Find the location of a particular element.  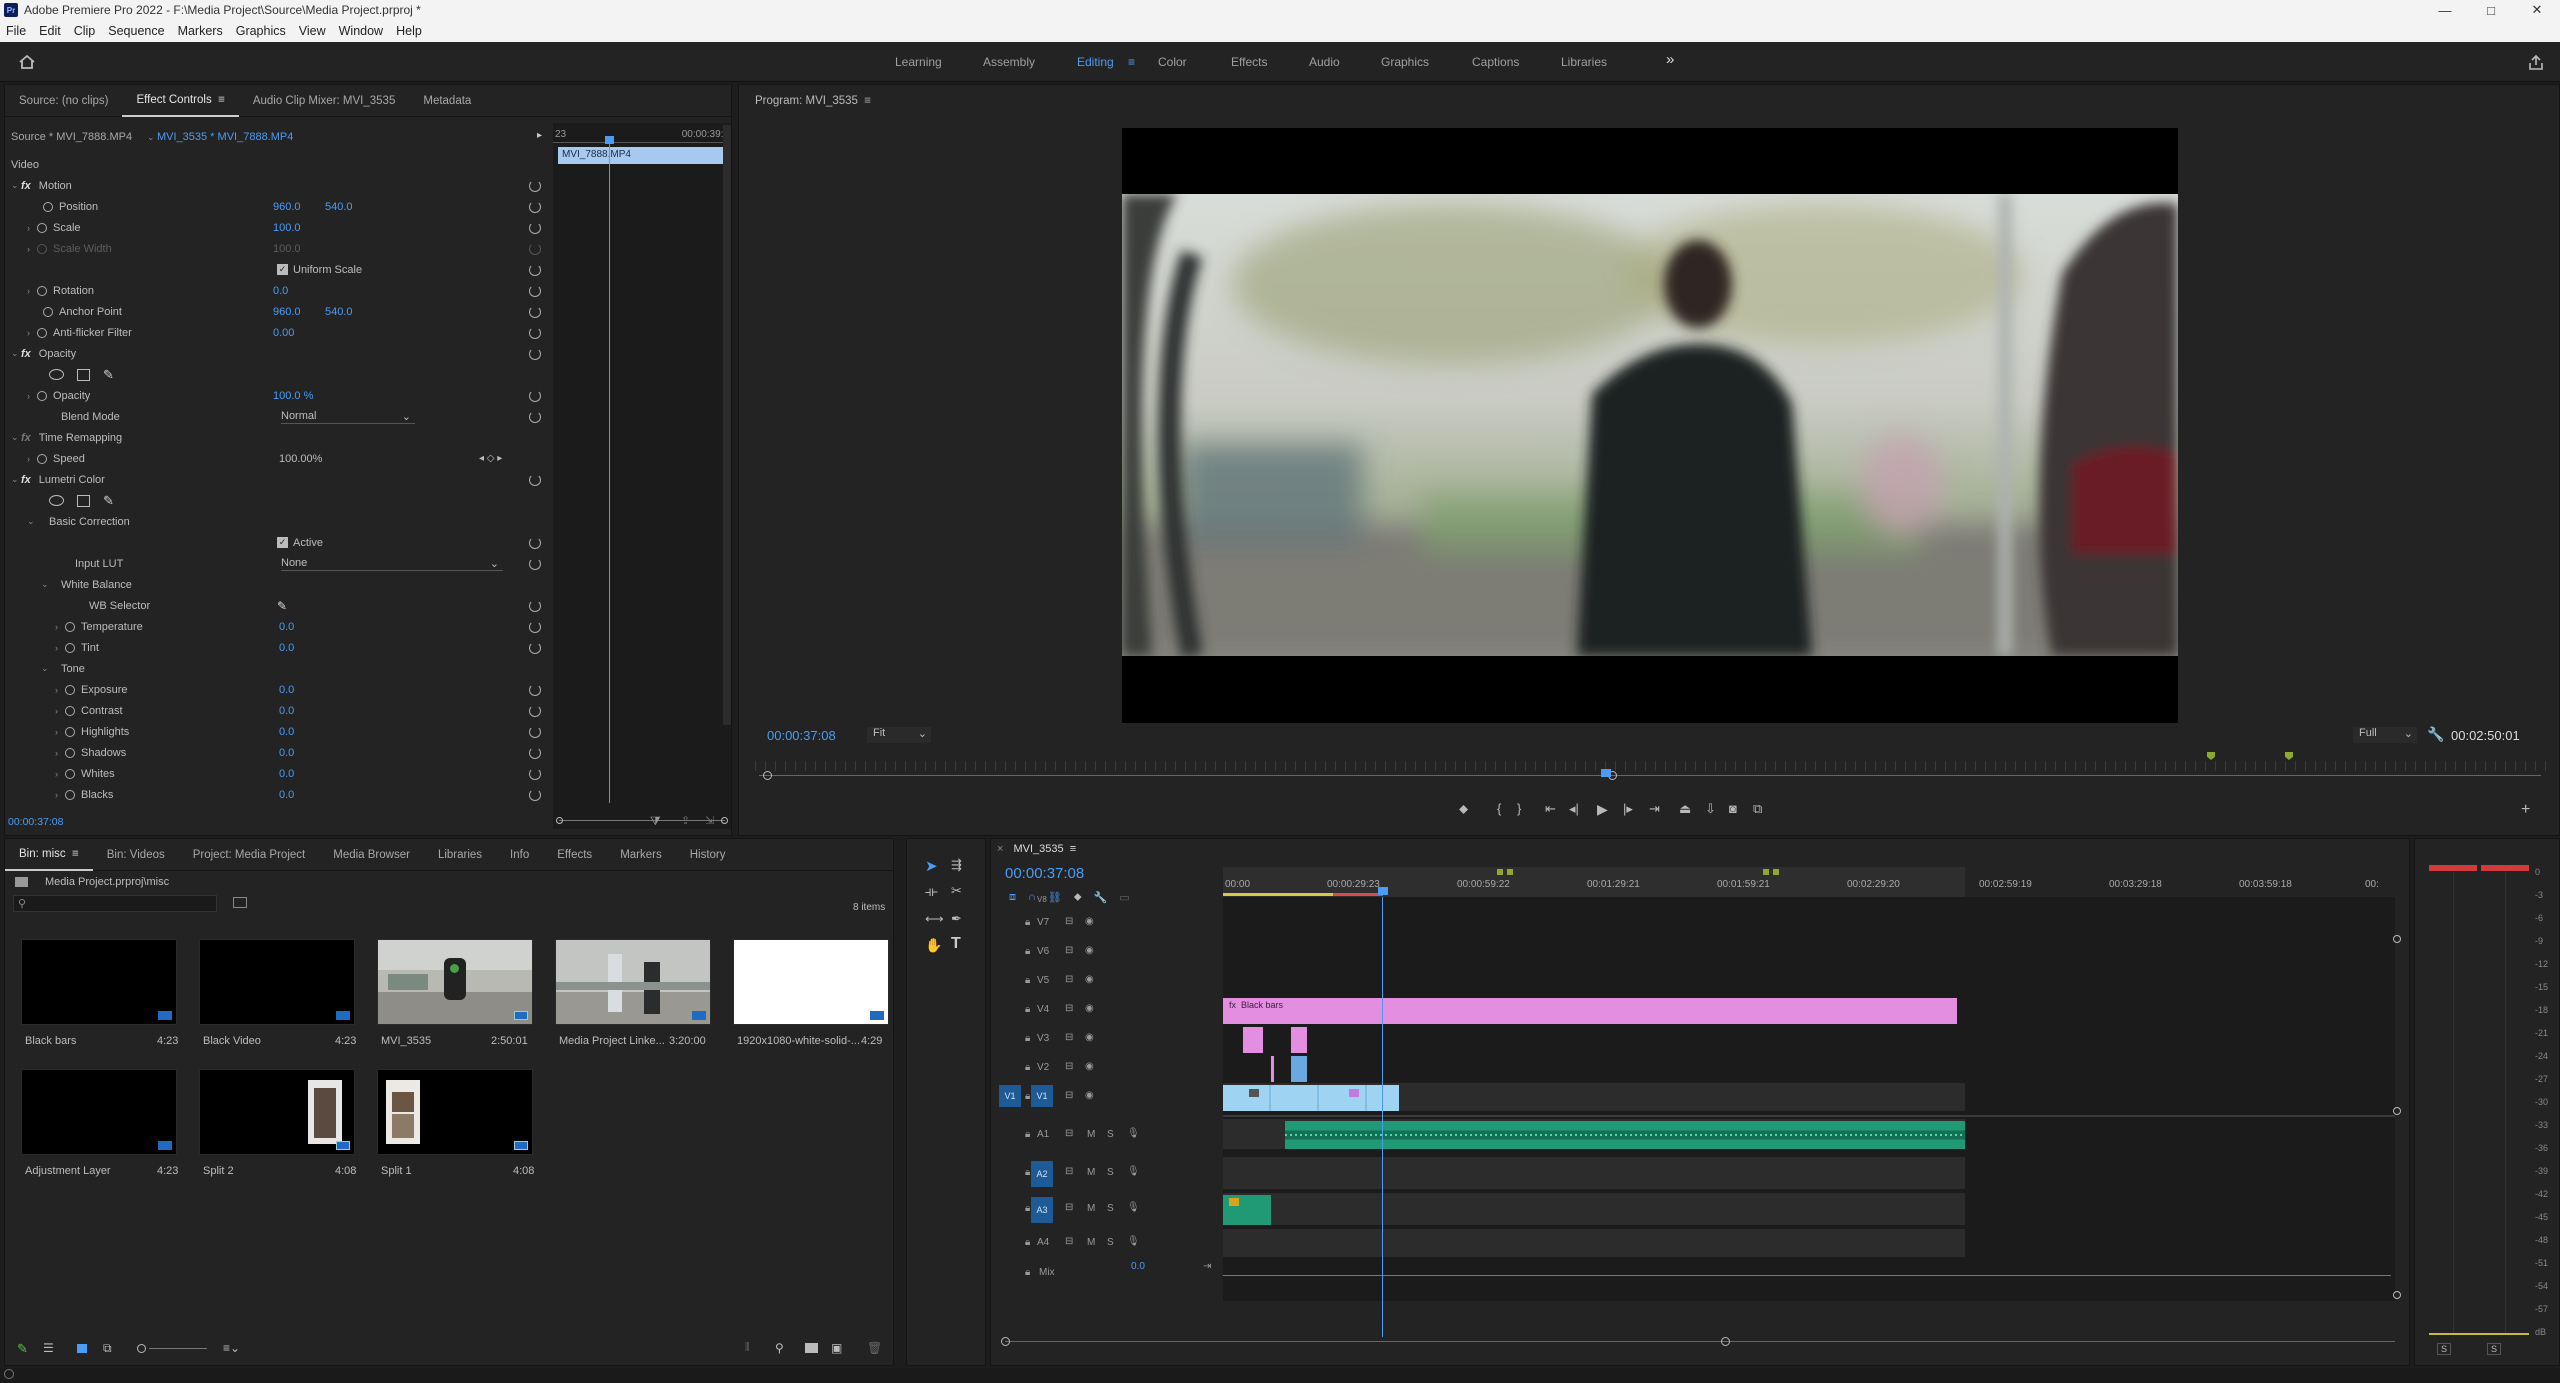

clip-black-bars: fx Black bars is located at coordinates (1590, 1011).